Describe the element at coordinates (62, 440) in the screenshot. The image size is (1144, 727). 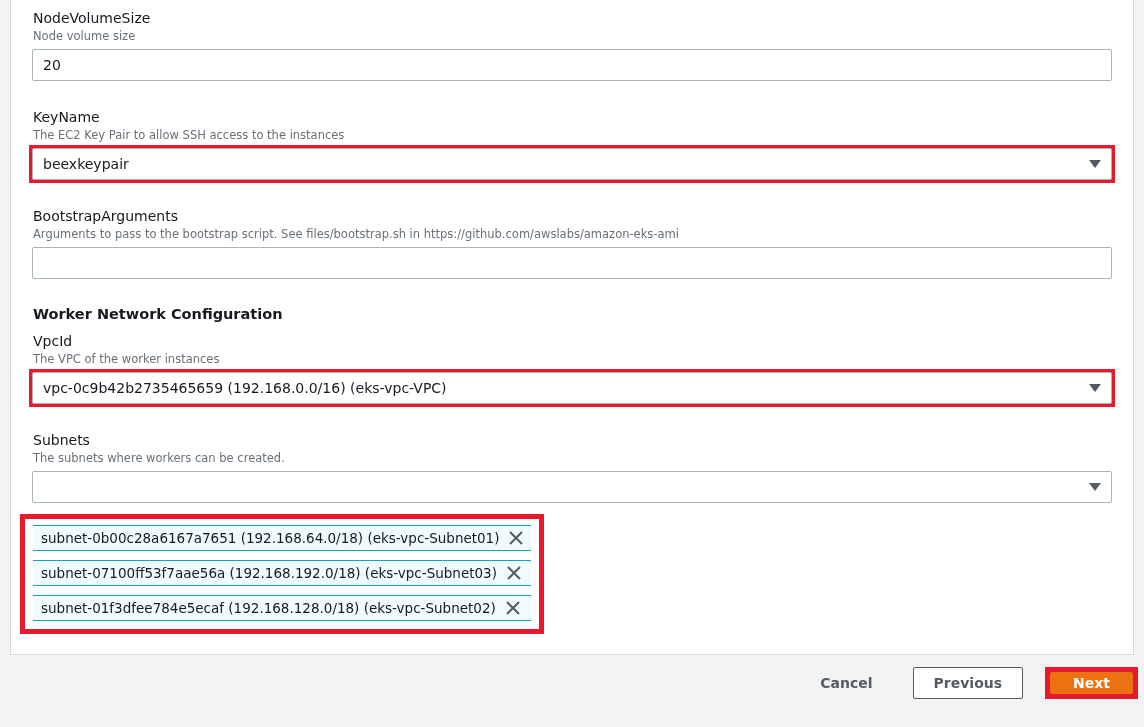
I see `field-label: Subnets` at that location.